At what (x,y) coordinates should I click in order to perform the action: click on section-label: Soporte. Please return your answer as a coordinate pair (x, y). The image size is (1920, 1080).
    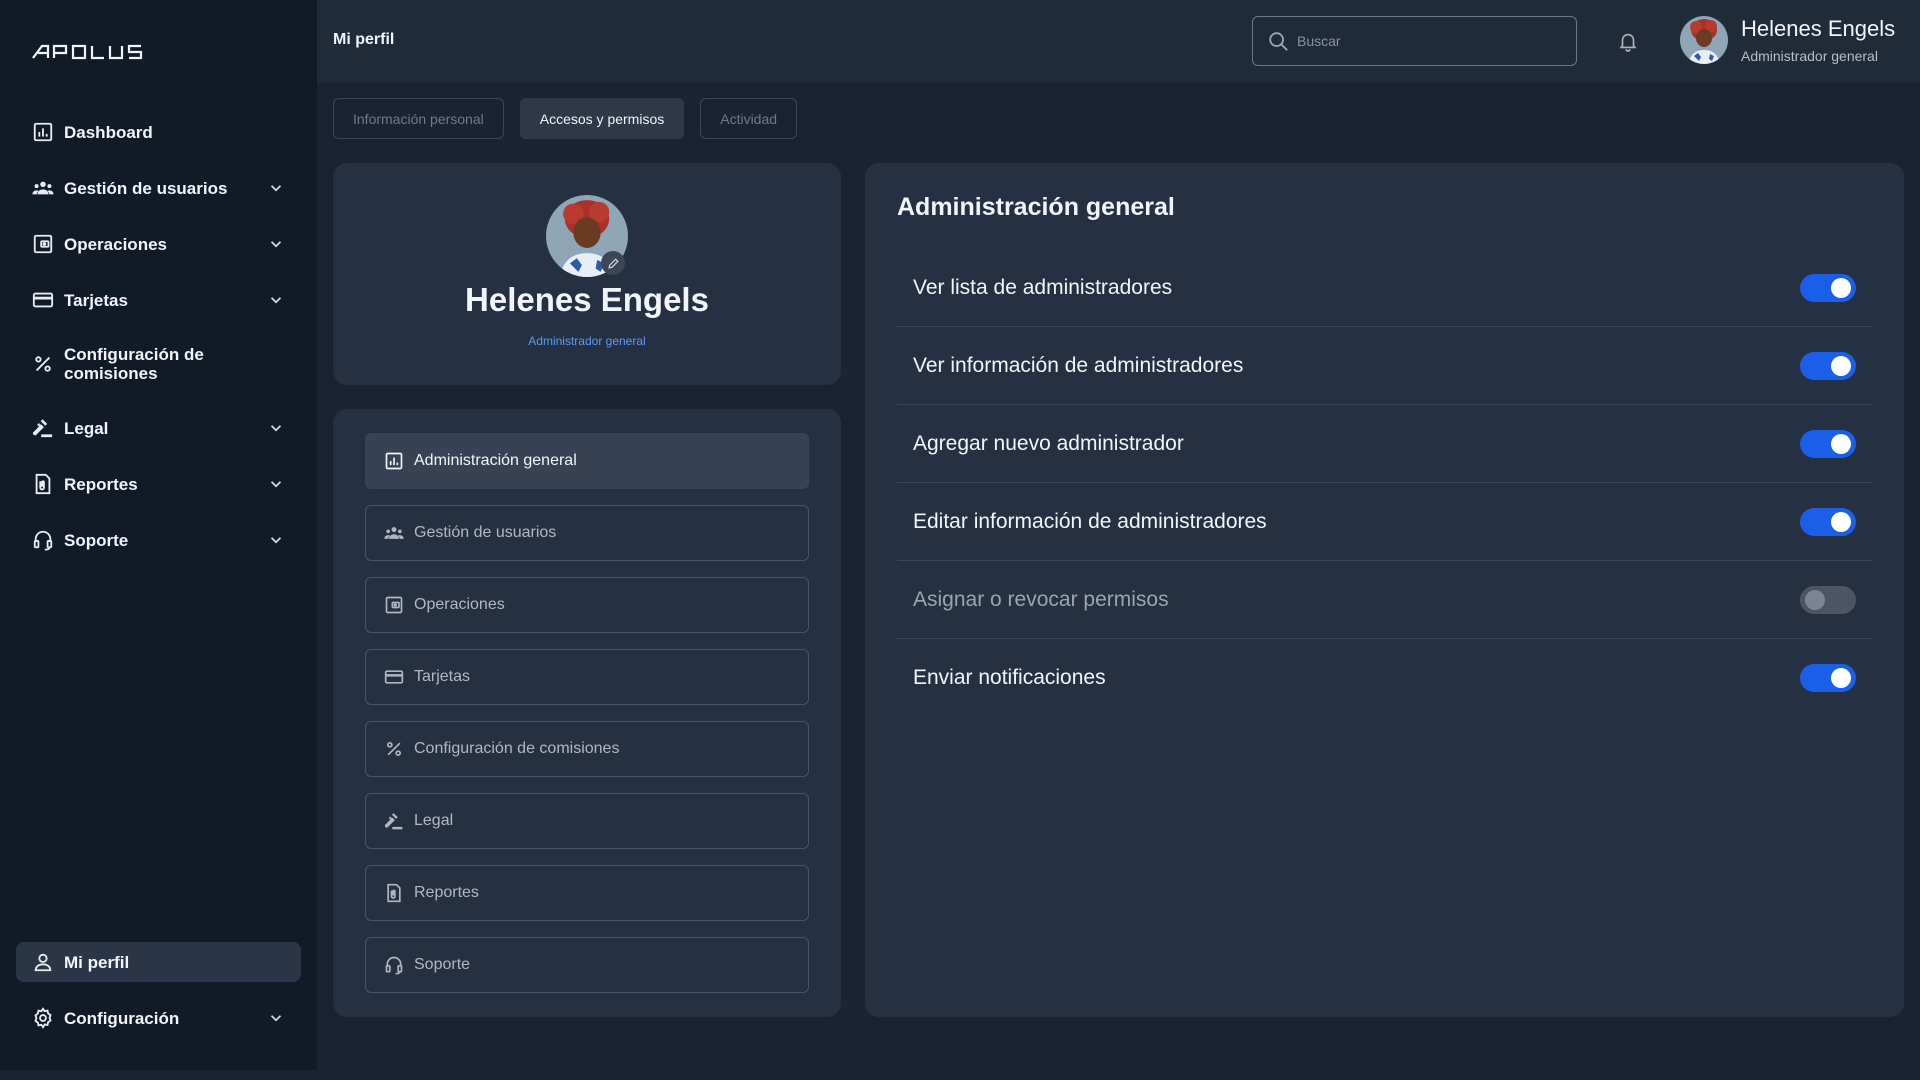
    Looking at the image, I should click on (442, 964).